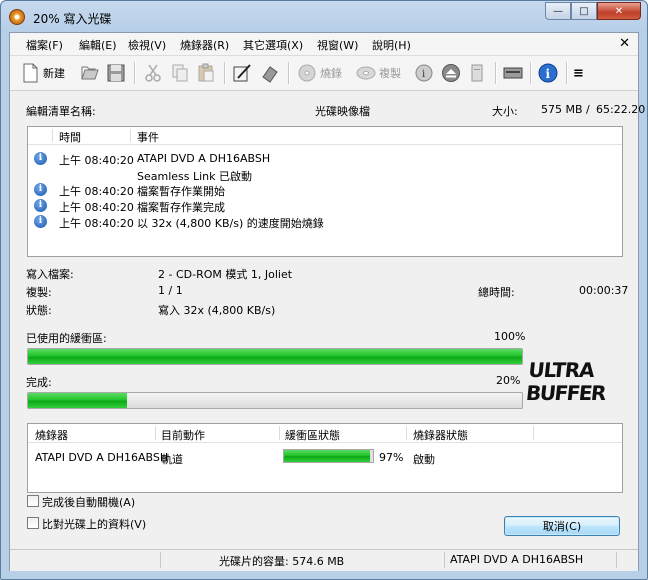  What do you see at coordinates (181, 191) in the screenshot?
I see `log-event: 檔案暫存作業開始` at bounding box center [181, 191].